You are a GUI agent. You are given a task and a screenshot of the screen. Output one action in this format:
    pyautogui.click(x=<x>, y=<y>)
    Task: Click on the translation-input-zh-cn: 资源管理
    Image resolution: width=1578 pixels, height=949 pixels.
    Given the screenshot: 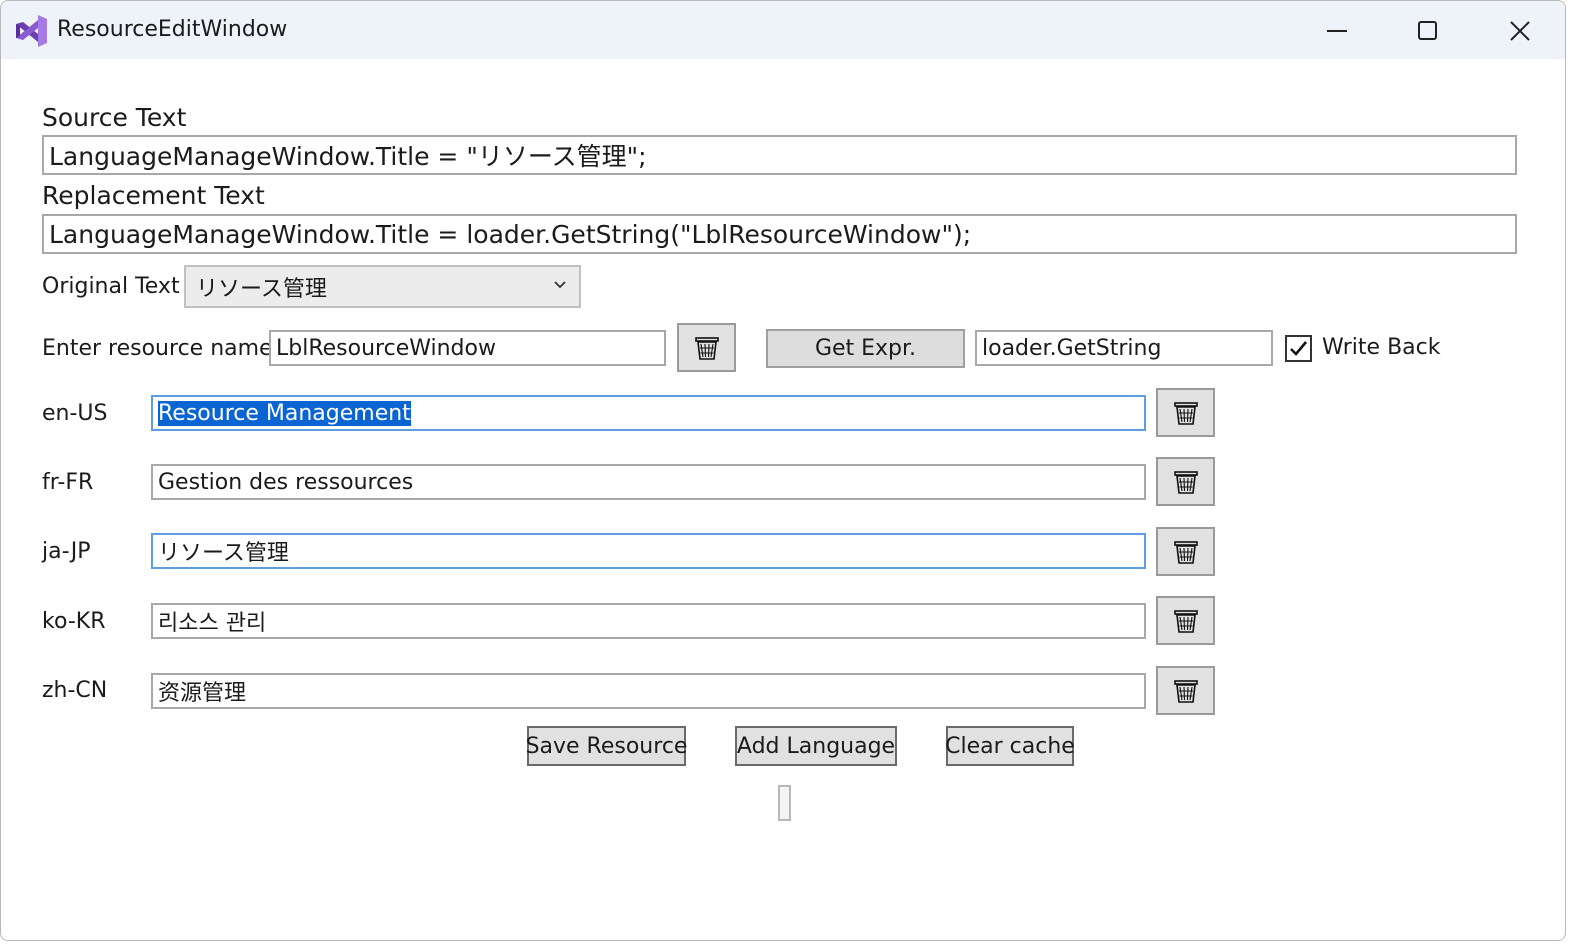 What is the action you would take?
    pyautogui.click(x=648, y=691)
    